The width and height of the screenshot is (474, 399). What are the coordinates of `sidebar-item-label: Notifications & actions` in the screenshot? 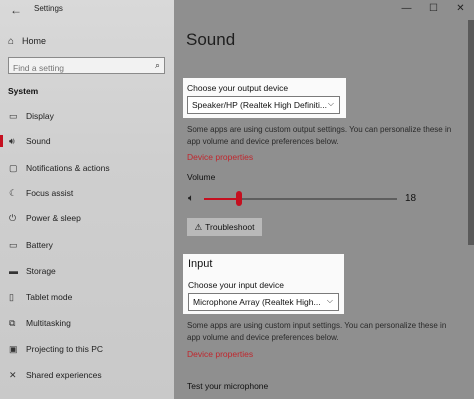 It's located at (68, 168).